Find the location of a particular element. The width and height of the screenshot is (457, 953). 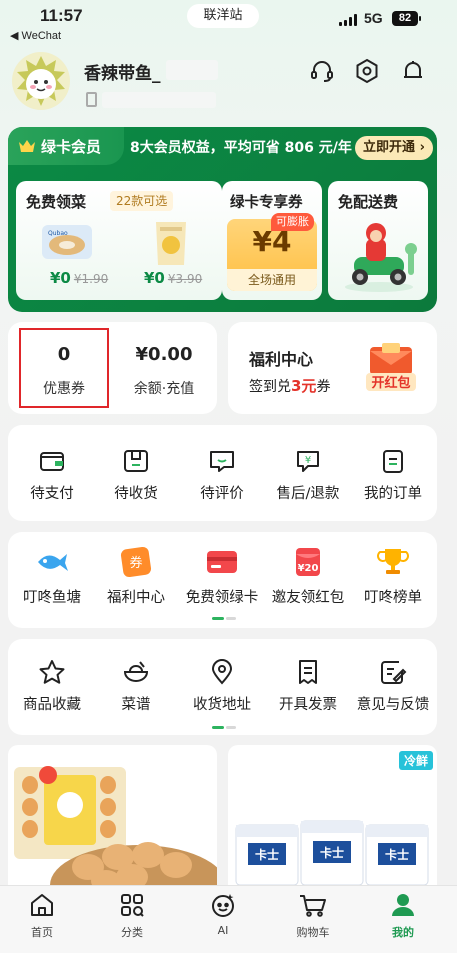

tools-pager is located at coordinates (231, 727).